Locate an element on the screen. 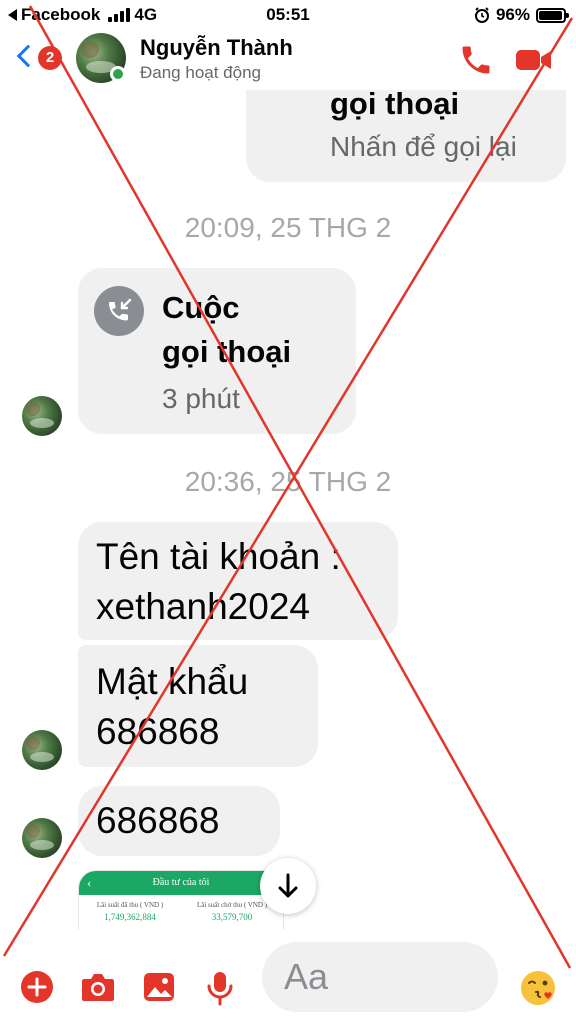 Image resolution: width=576 pixels, height=1024 pixels. status-right: 96% is located at coordinates (521, 15).